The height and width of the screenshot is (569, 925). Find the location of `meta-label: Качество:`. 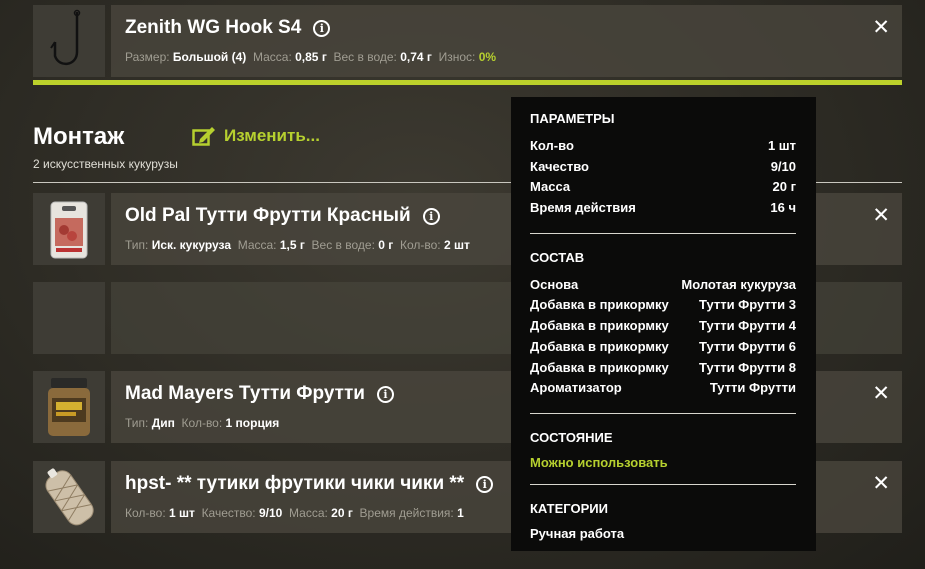

meta-label: Качество: is located at coordinates (228, 513).